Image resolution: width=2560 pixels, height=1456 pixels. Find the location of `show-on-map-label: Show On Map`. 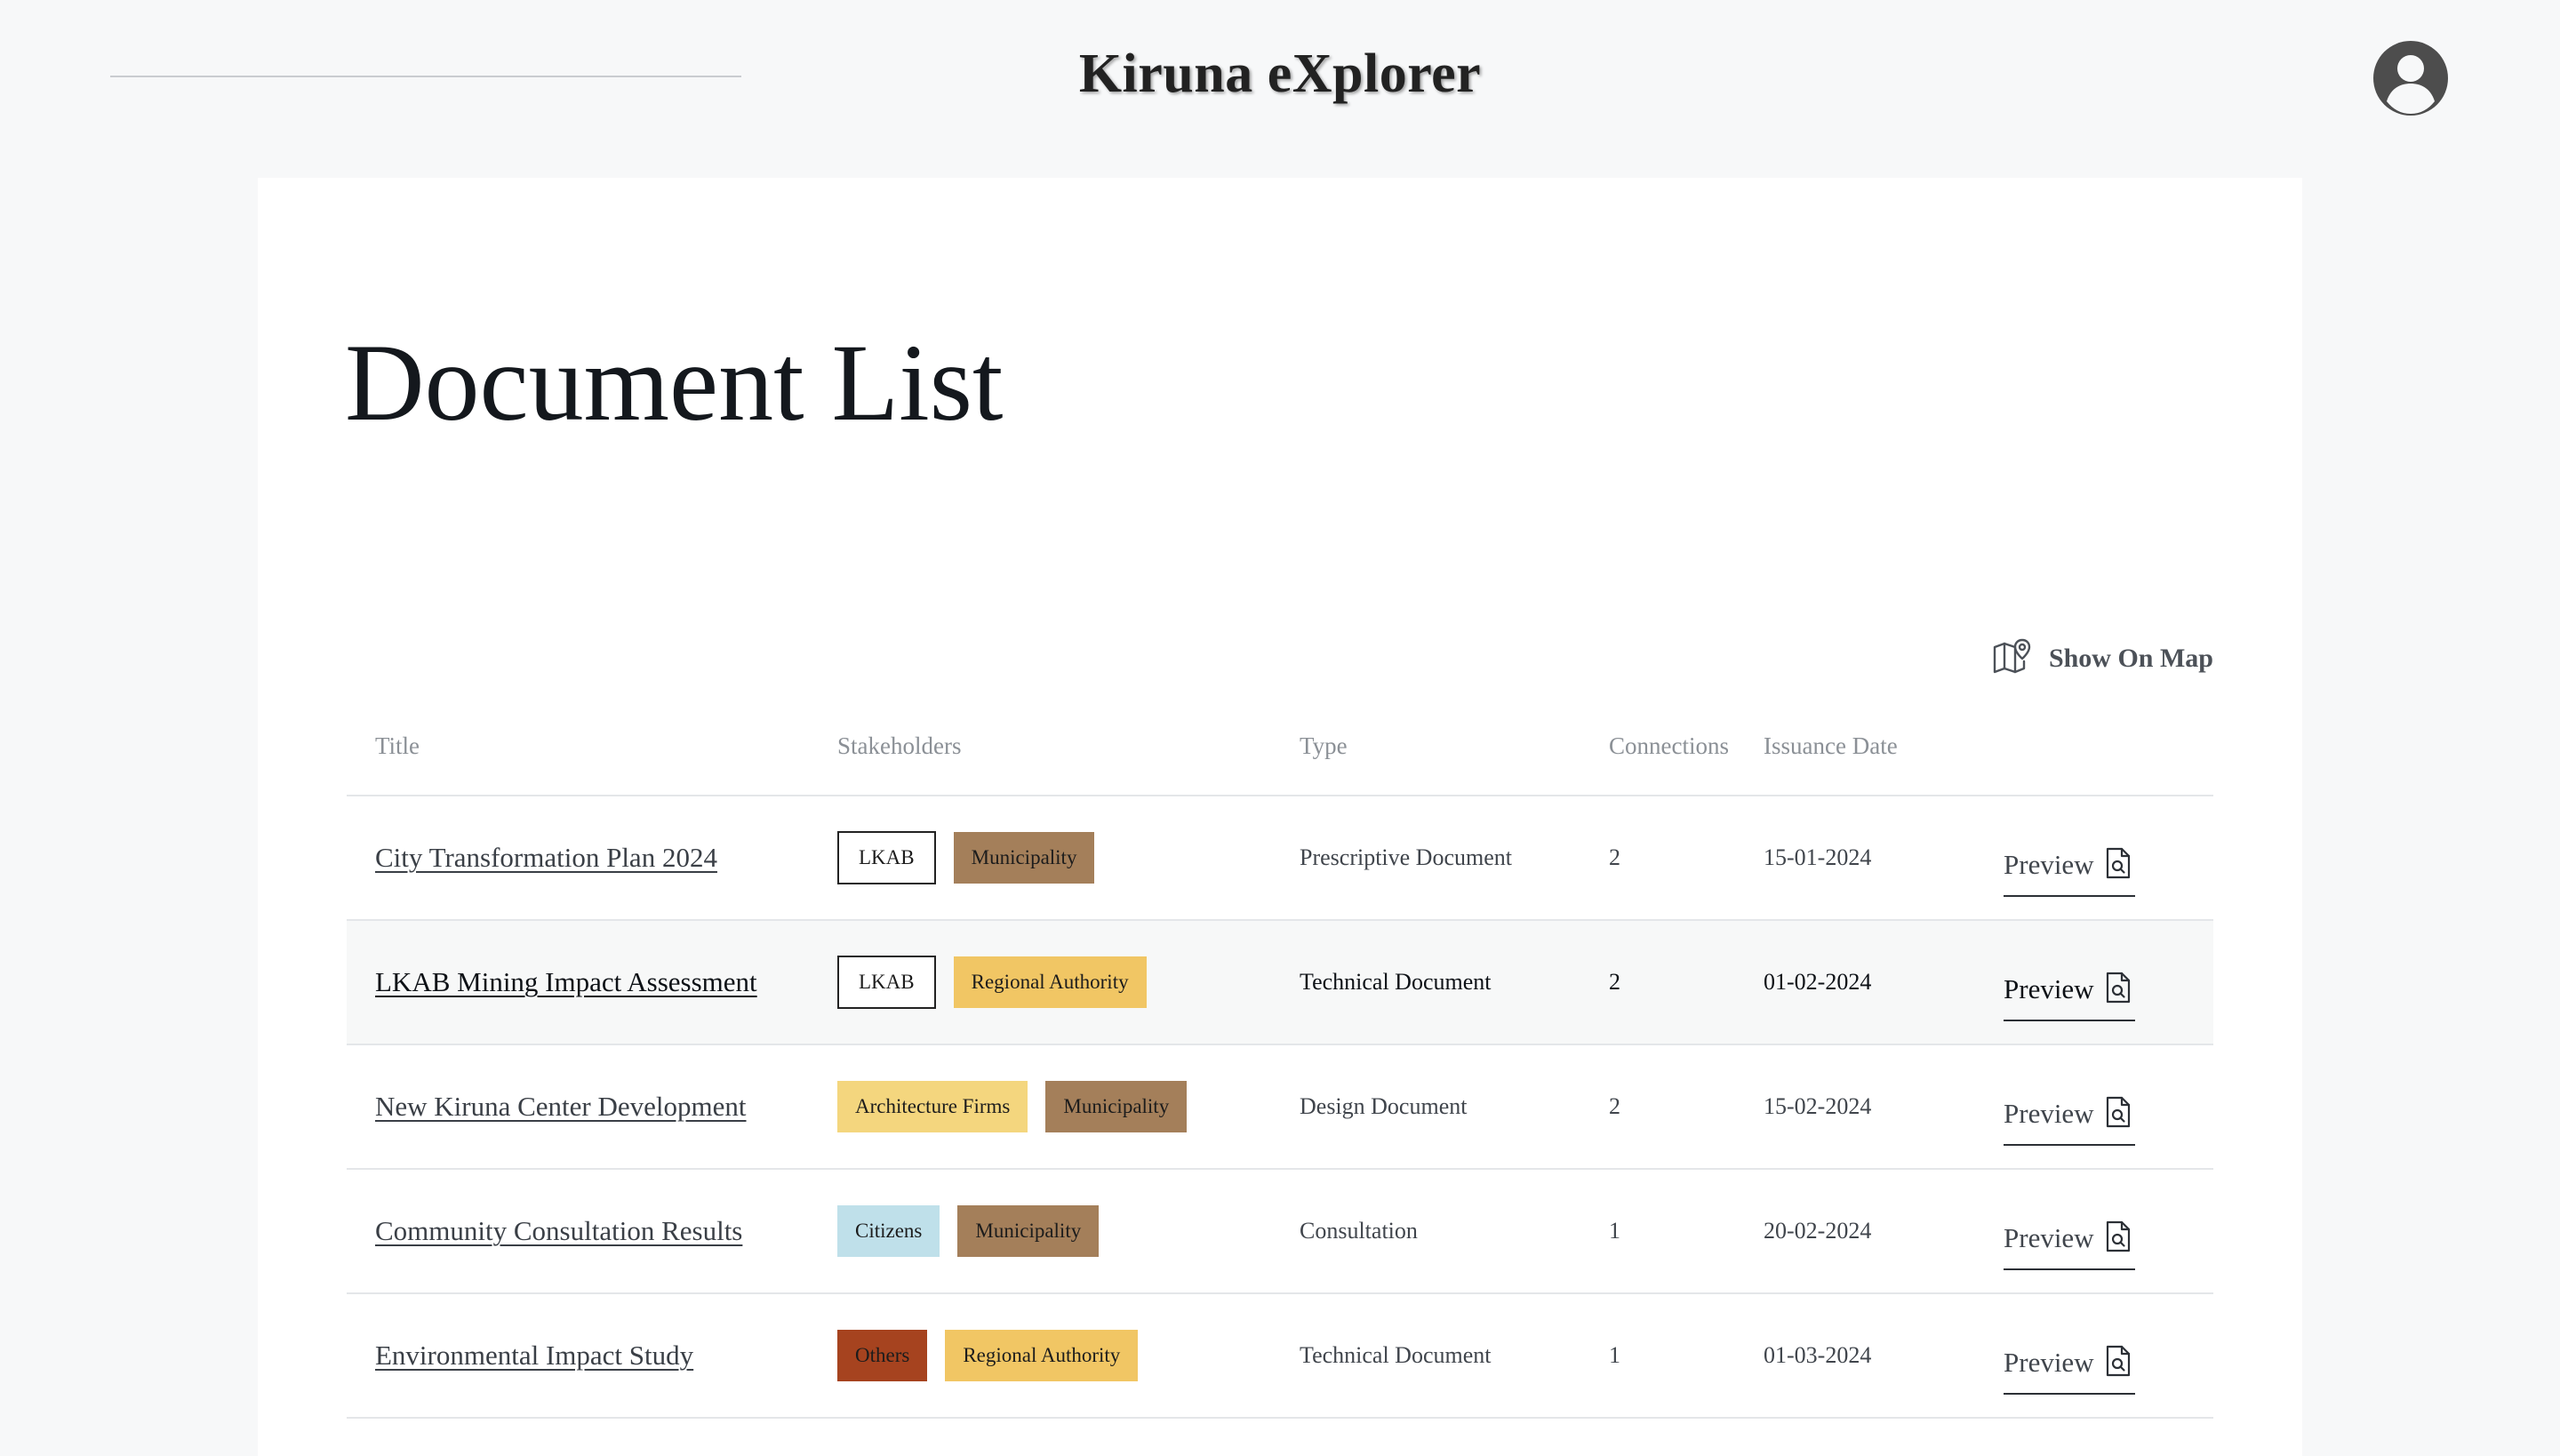

show-on-map-label: Show On Map is located at coordinates (2130, 658).